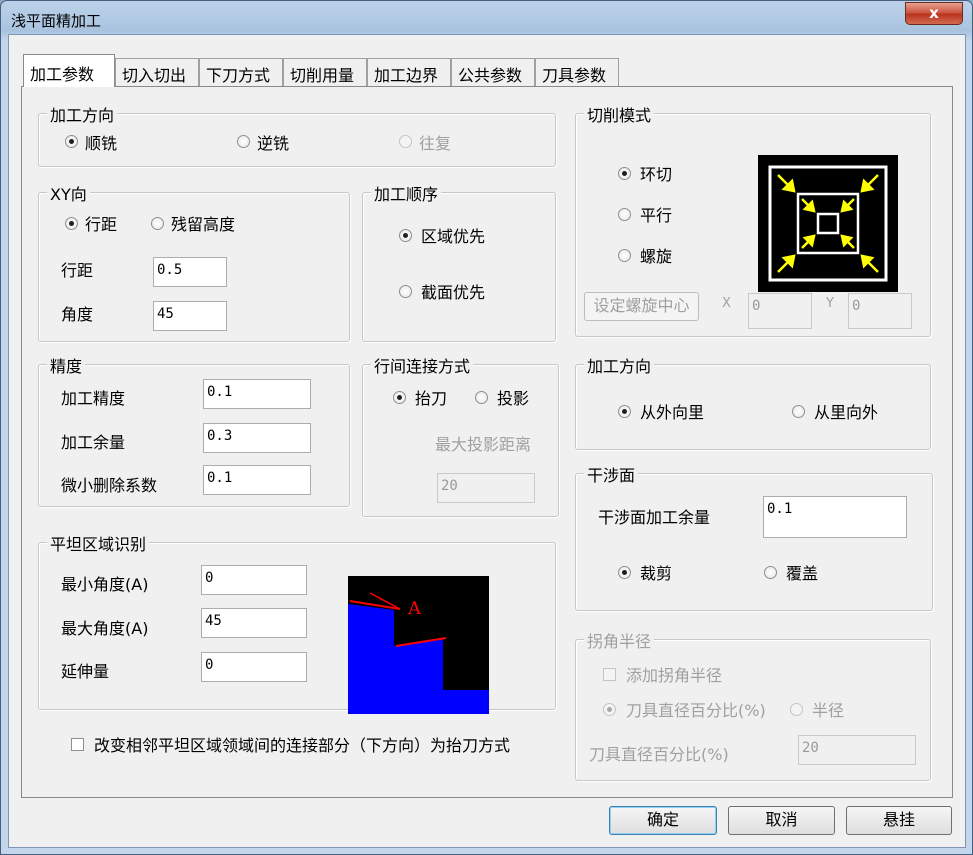  I want to click on angle-input: 45, so click(190, 316).